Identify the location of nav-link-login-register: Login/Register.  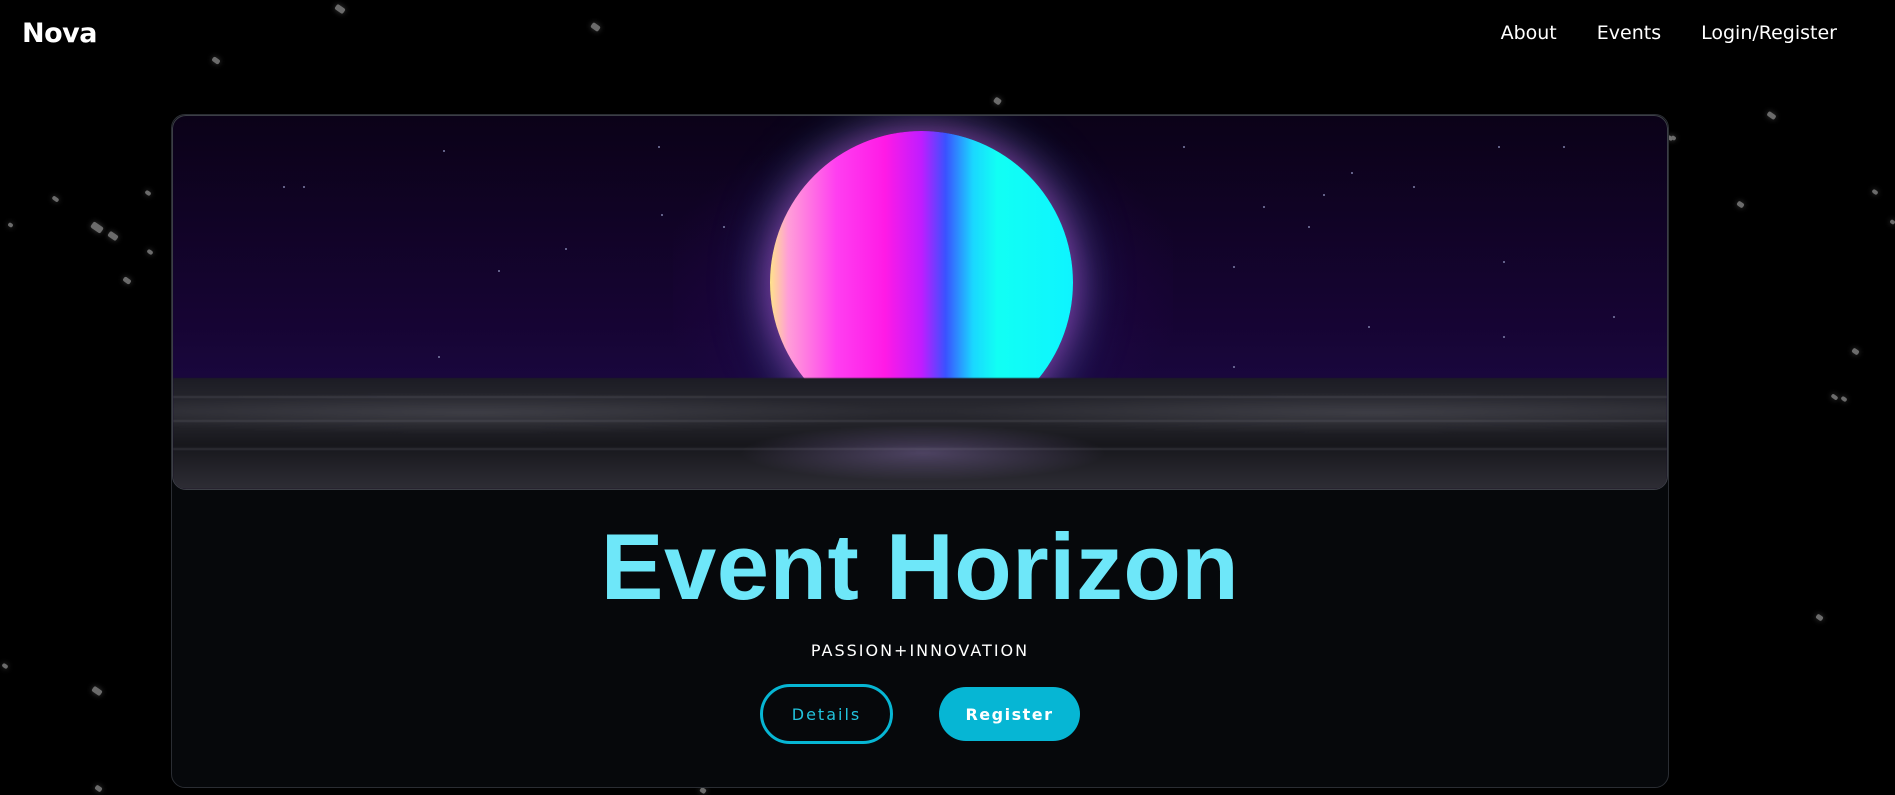
(1769, 33).